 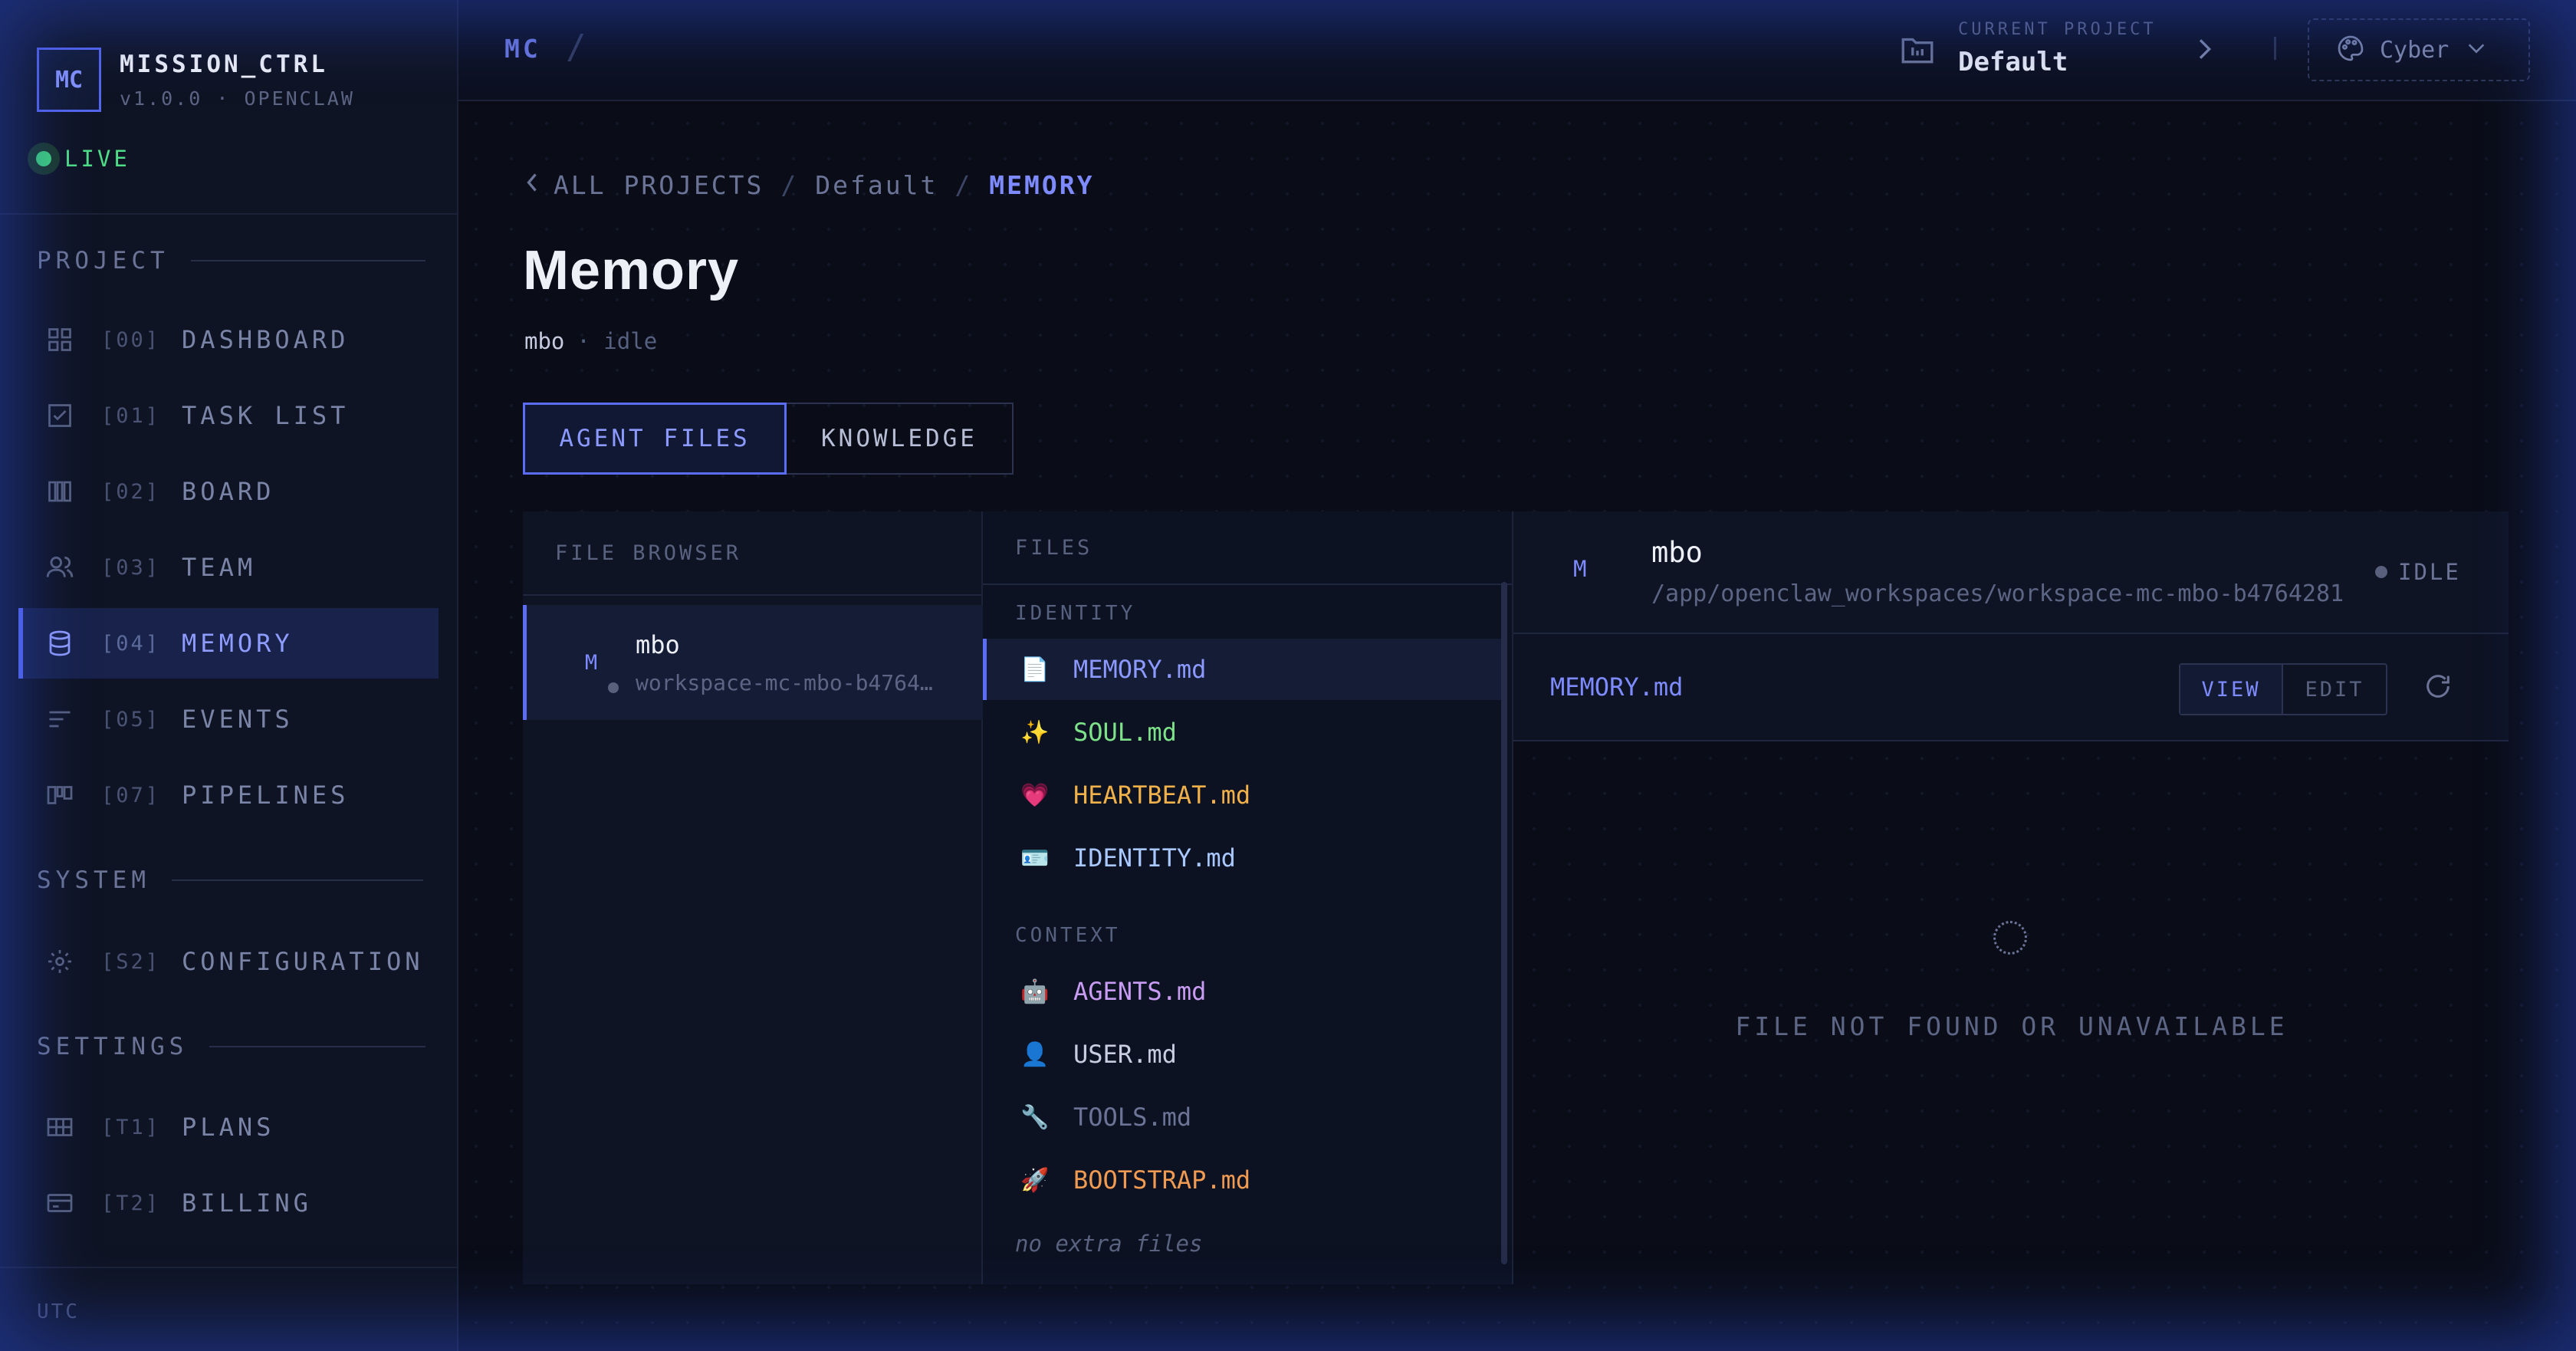 What do you see at coordinates (1242, 1117) in the screenshot?
I see `file-tools: 🔧 TOOLS.md` at bounding box center [1242, 1117].